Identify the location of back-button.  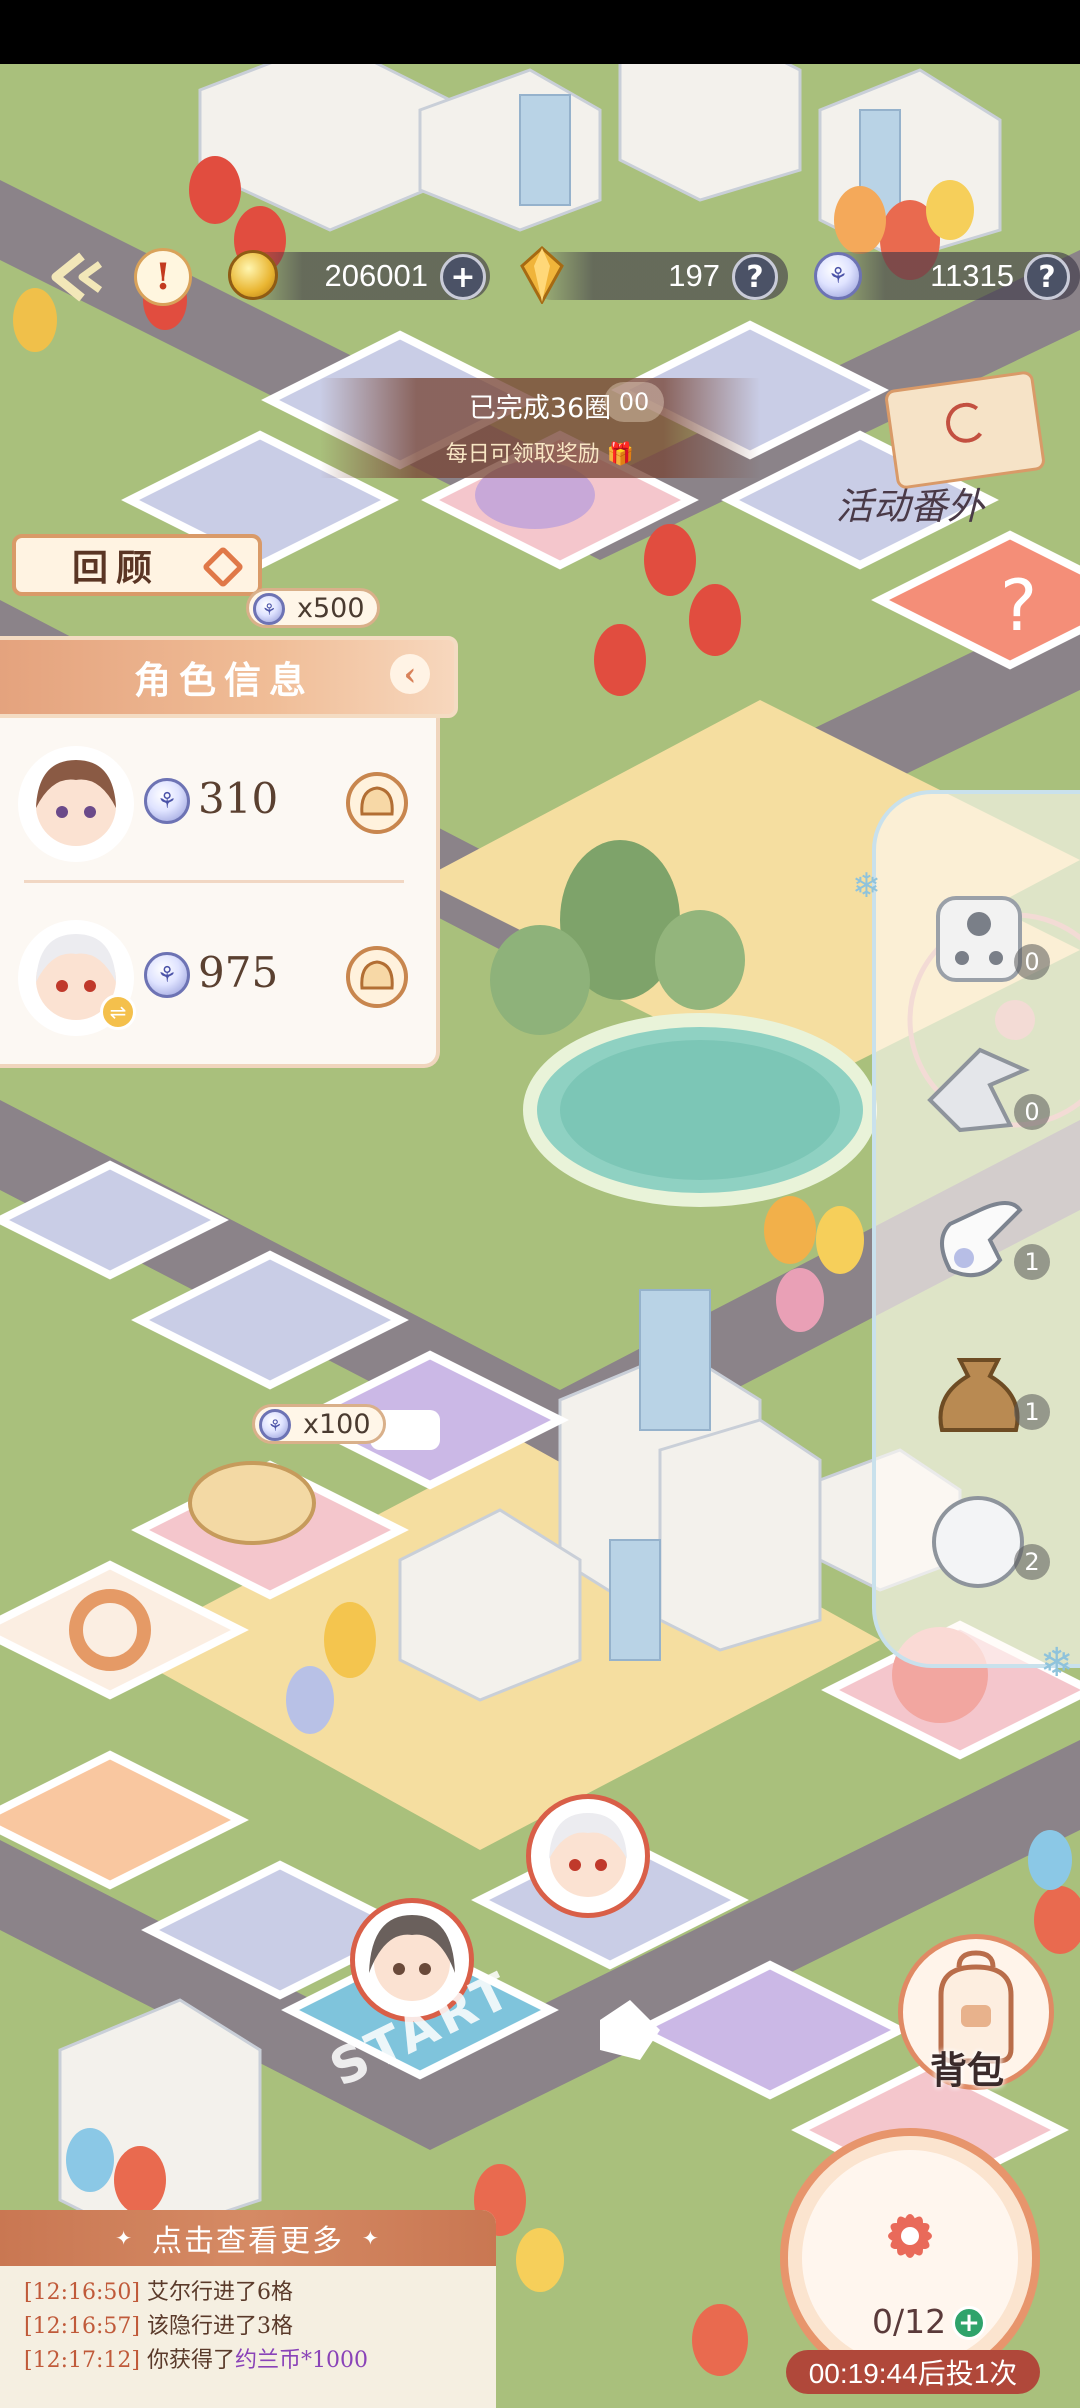
(73, 277).